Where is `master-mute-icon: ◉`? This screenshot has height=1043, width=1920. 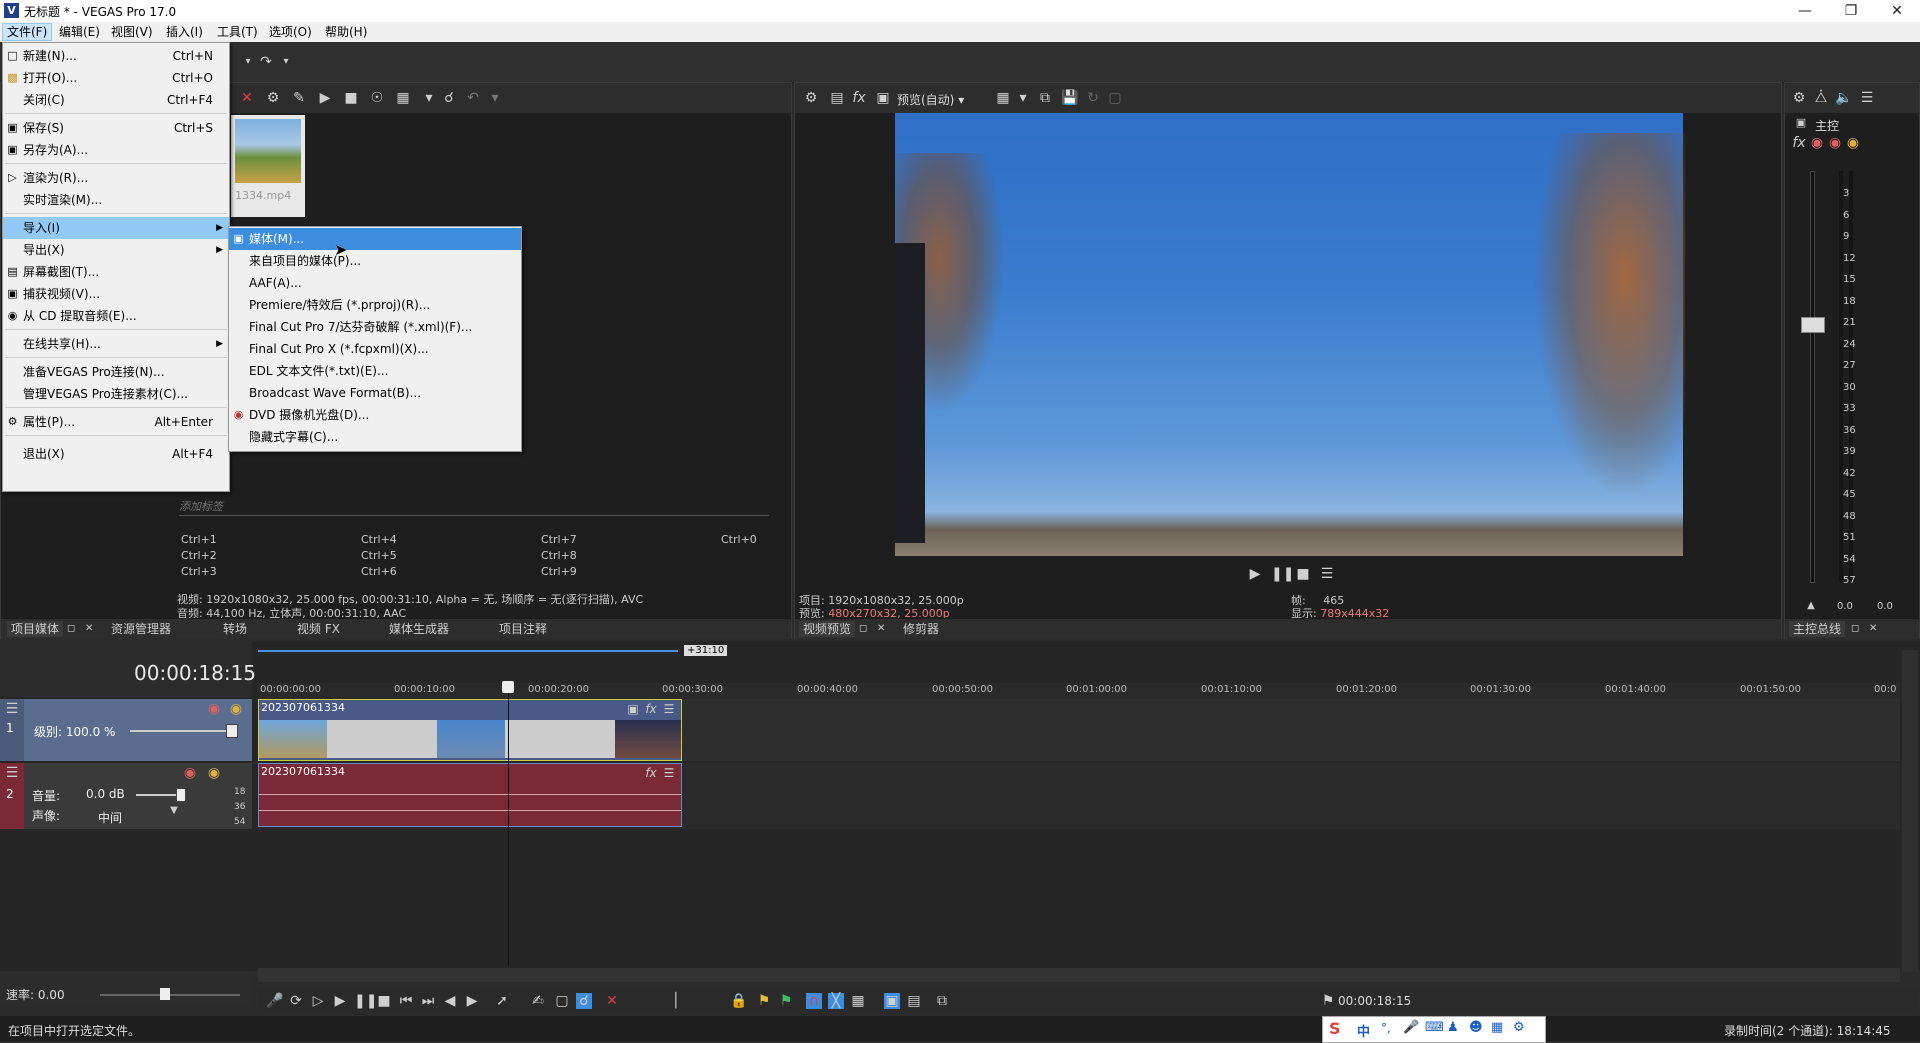 master-mute-icon: ◉ is located at coordinates (1835, 143).